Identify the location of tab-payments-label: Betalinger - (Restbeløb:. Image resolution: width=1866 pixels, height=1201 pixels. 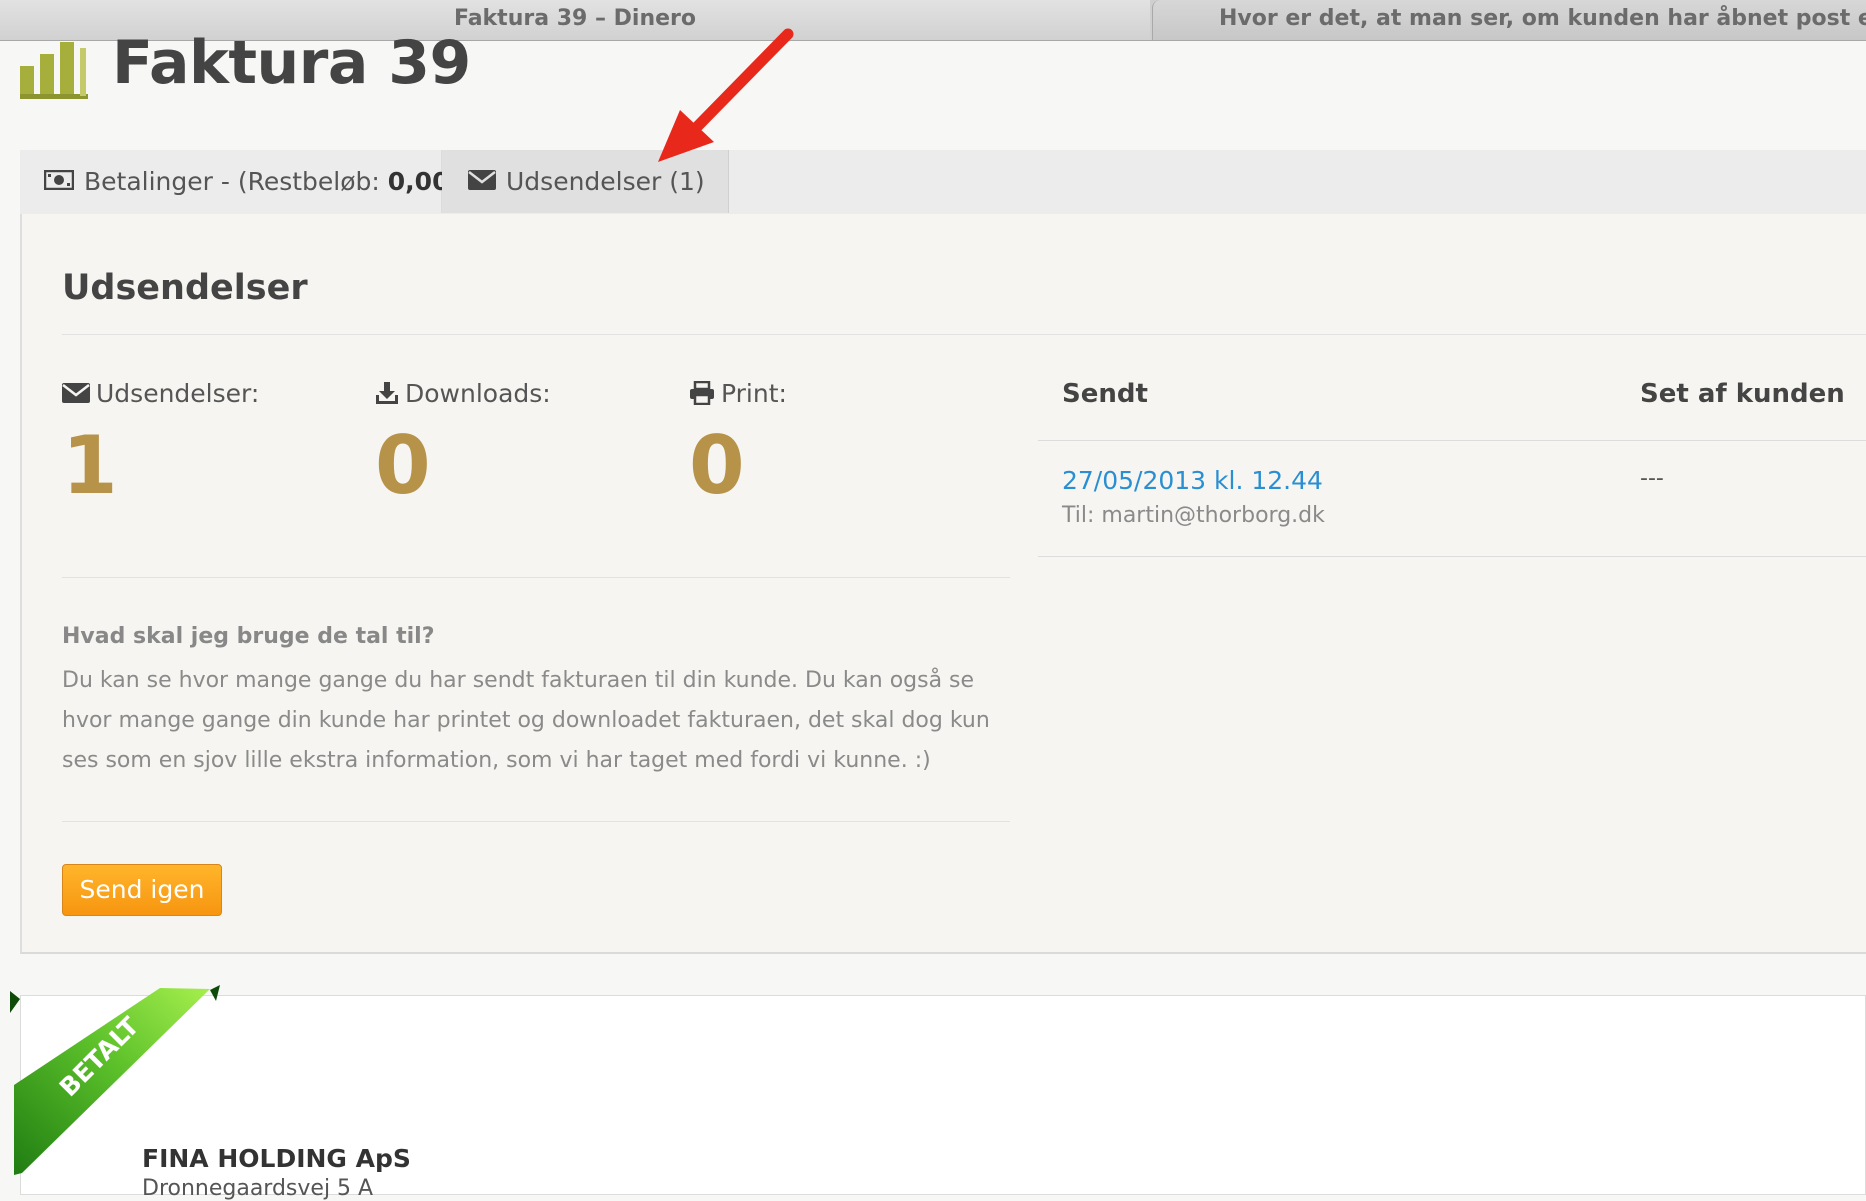
(236, 181).